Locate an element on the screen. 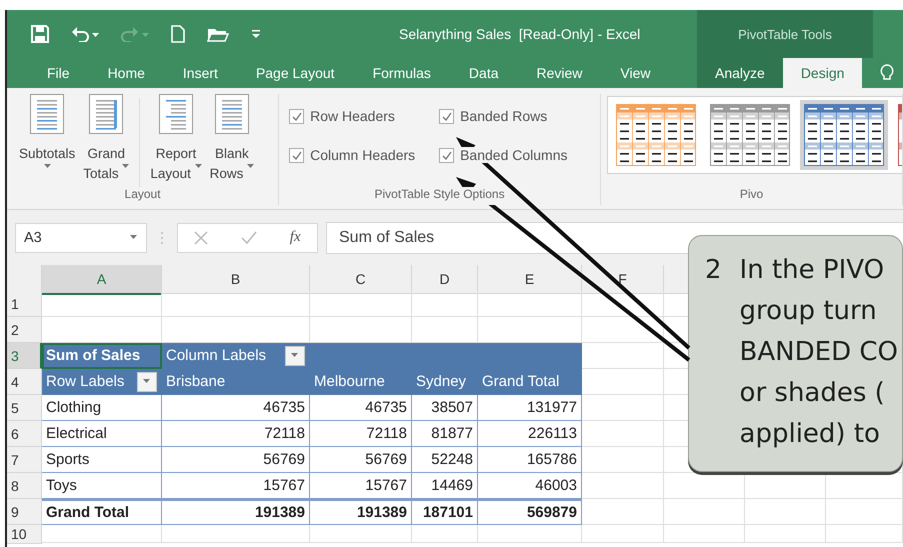  column-header: A is located at coordinates (102, 280).